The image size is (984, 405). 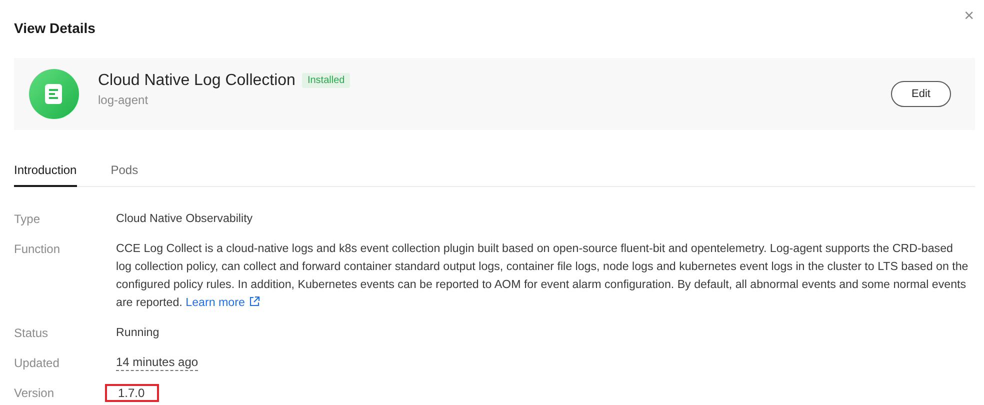 What do you see at coordinates (921, 94) in the screenshot?
I see `edit-button: Edit` at bounding box center [921, 94].